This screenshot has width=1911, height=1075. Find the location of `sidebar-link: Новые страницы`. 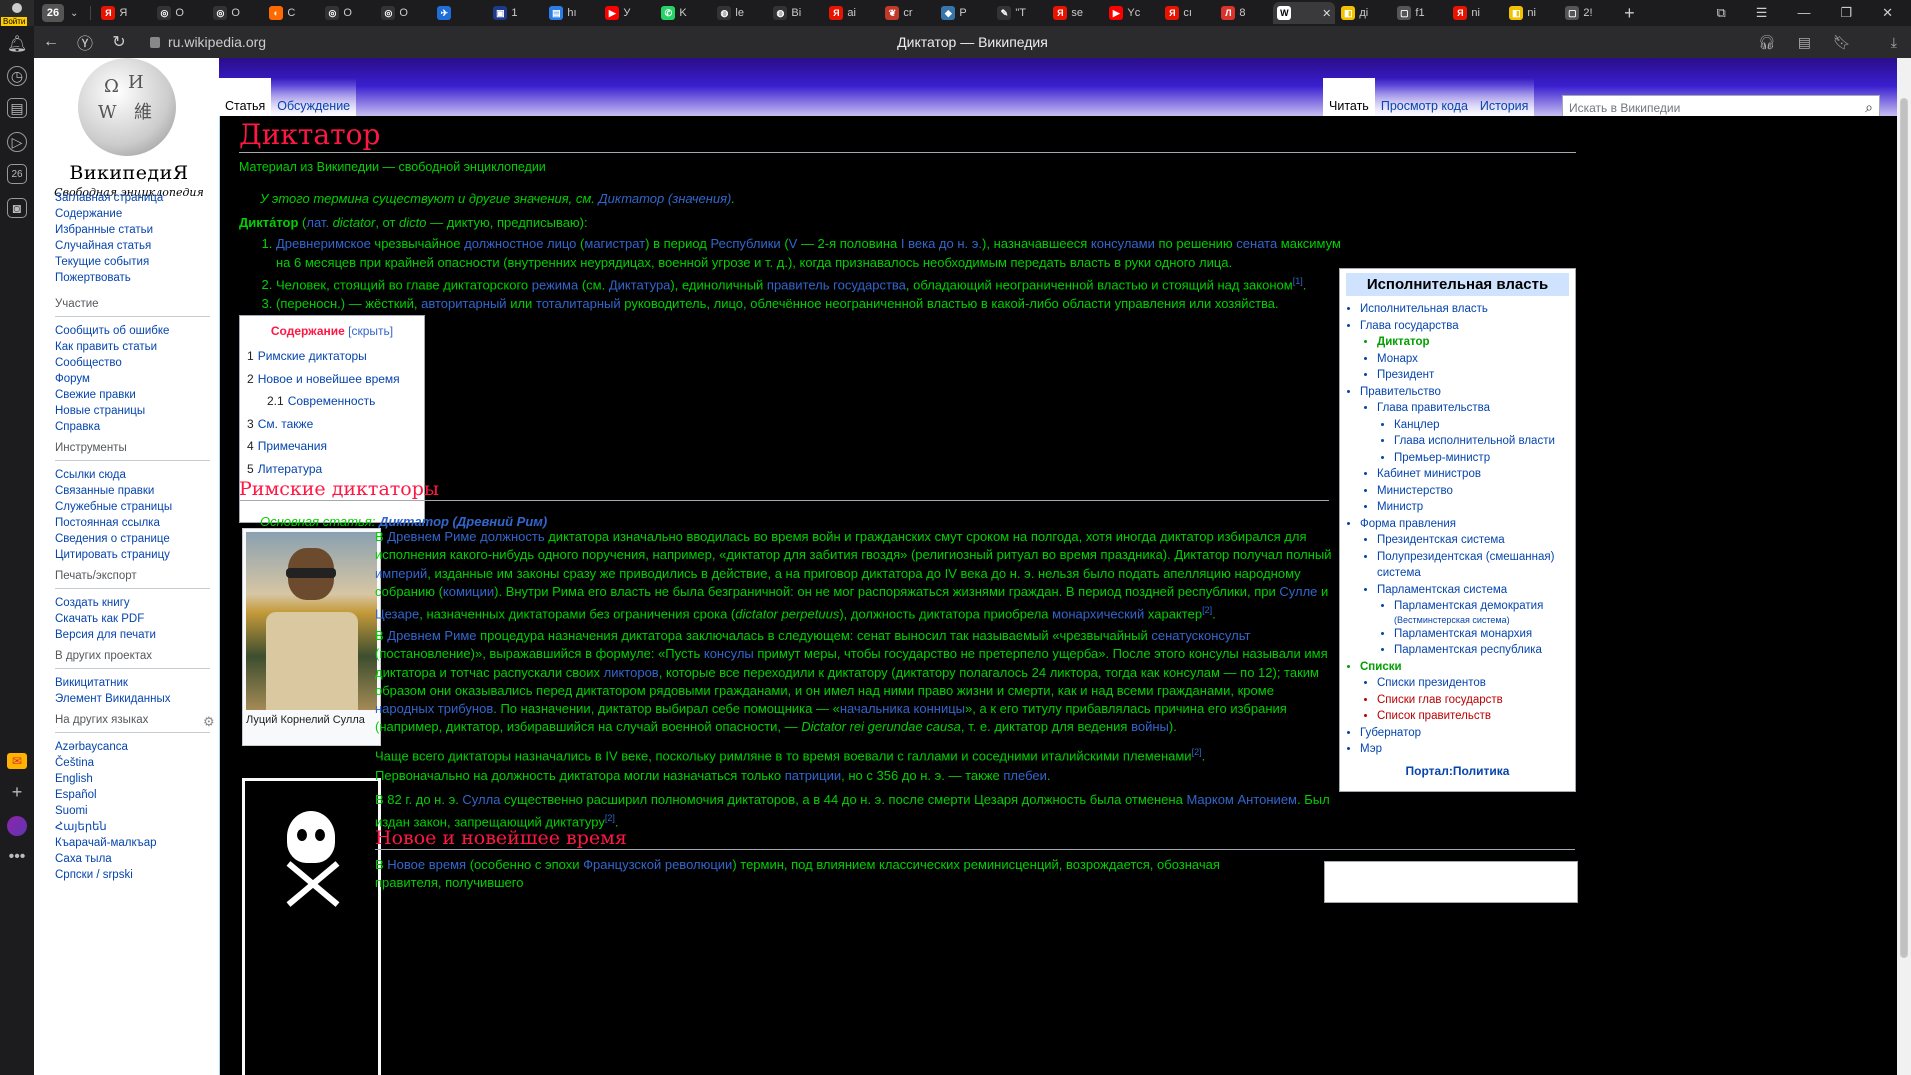

sidebar-link: Новые страницы is located at coordinates (135, 411).